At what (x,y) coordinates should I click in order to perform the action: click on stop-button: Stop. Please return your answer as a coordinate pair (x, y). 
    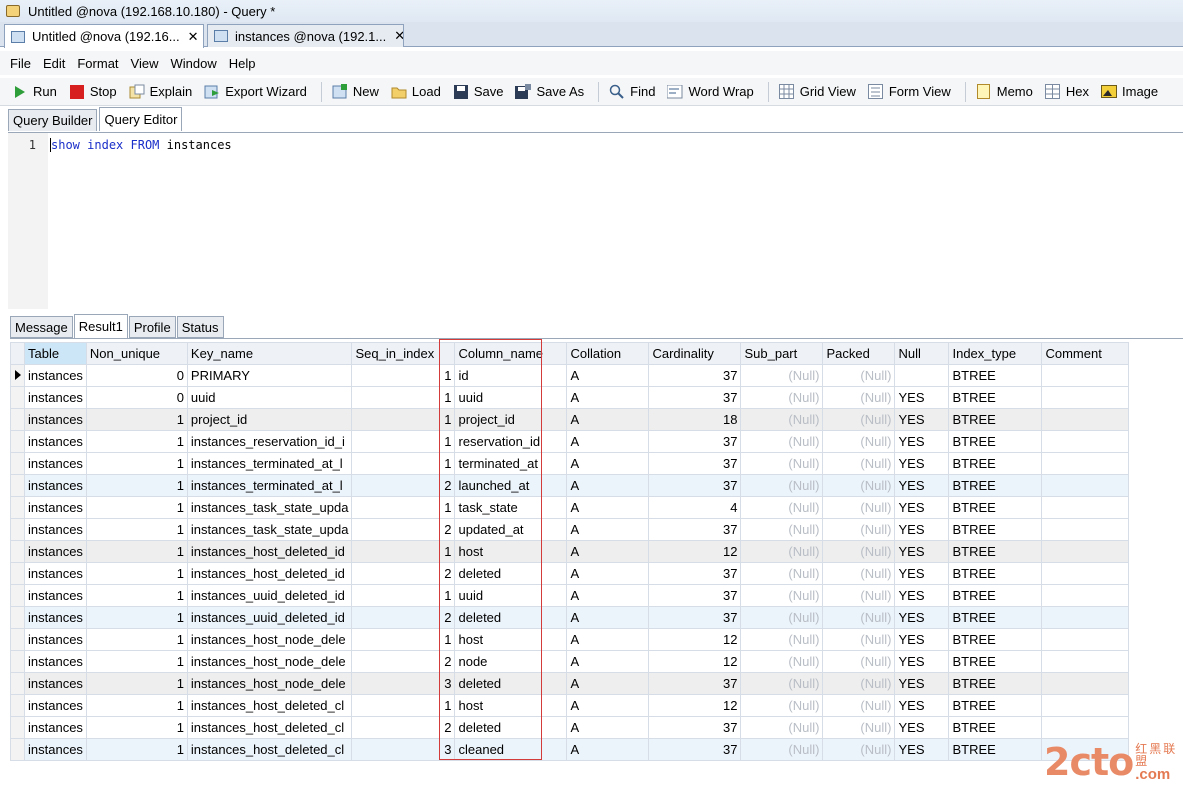
    Looking at the image, I should click on (93, 92).